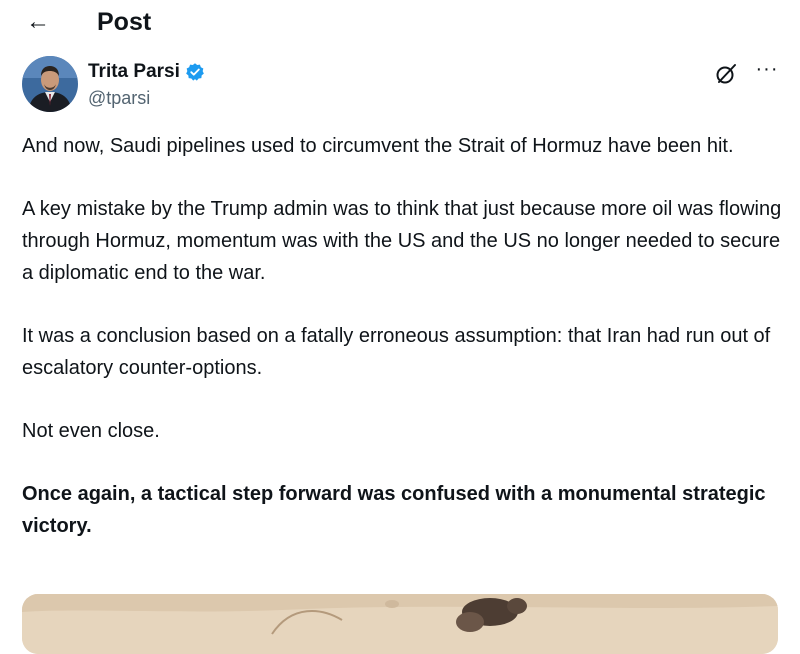 The height and width of the screenshot is (654, 800). I want to click on display-name: Trita Parsi, so click(134, 72).